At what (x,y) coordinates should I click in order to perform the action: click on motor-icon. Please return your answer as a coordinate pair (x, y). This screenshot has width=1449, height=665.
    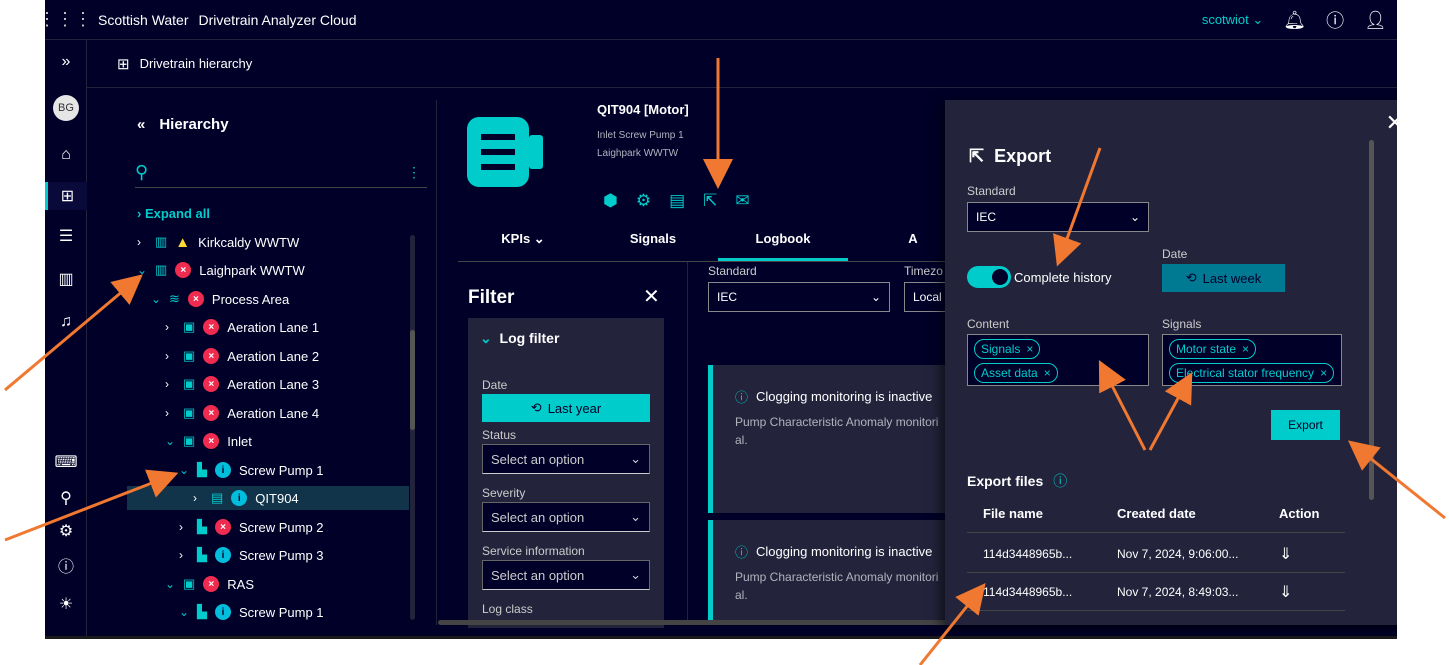
    Looking at the image, I should click on (505, 152).